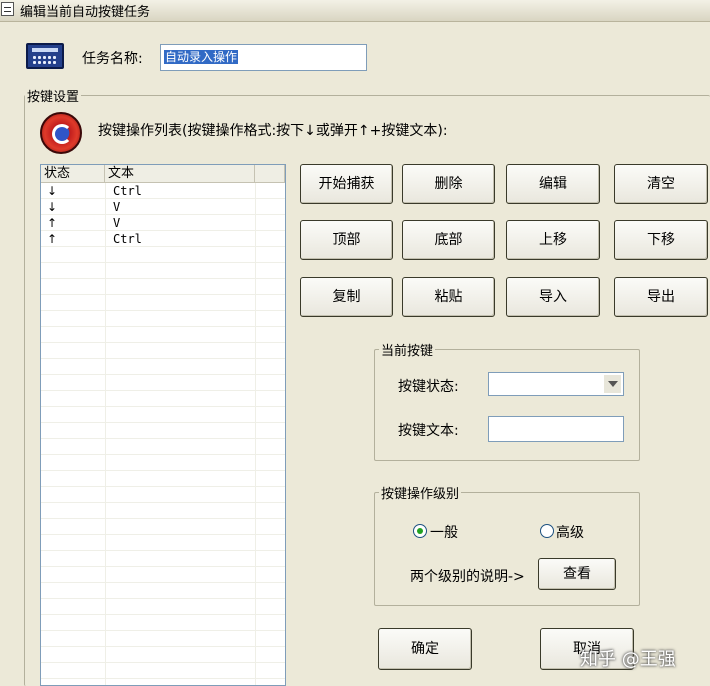 The height and width of the screenshot is (686, 710). Describe the element at coordinates (73, 174) in the screenshot. I see `column-header-state: 状态` at that location.